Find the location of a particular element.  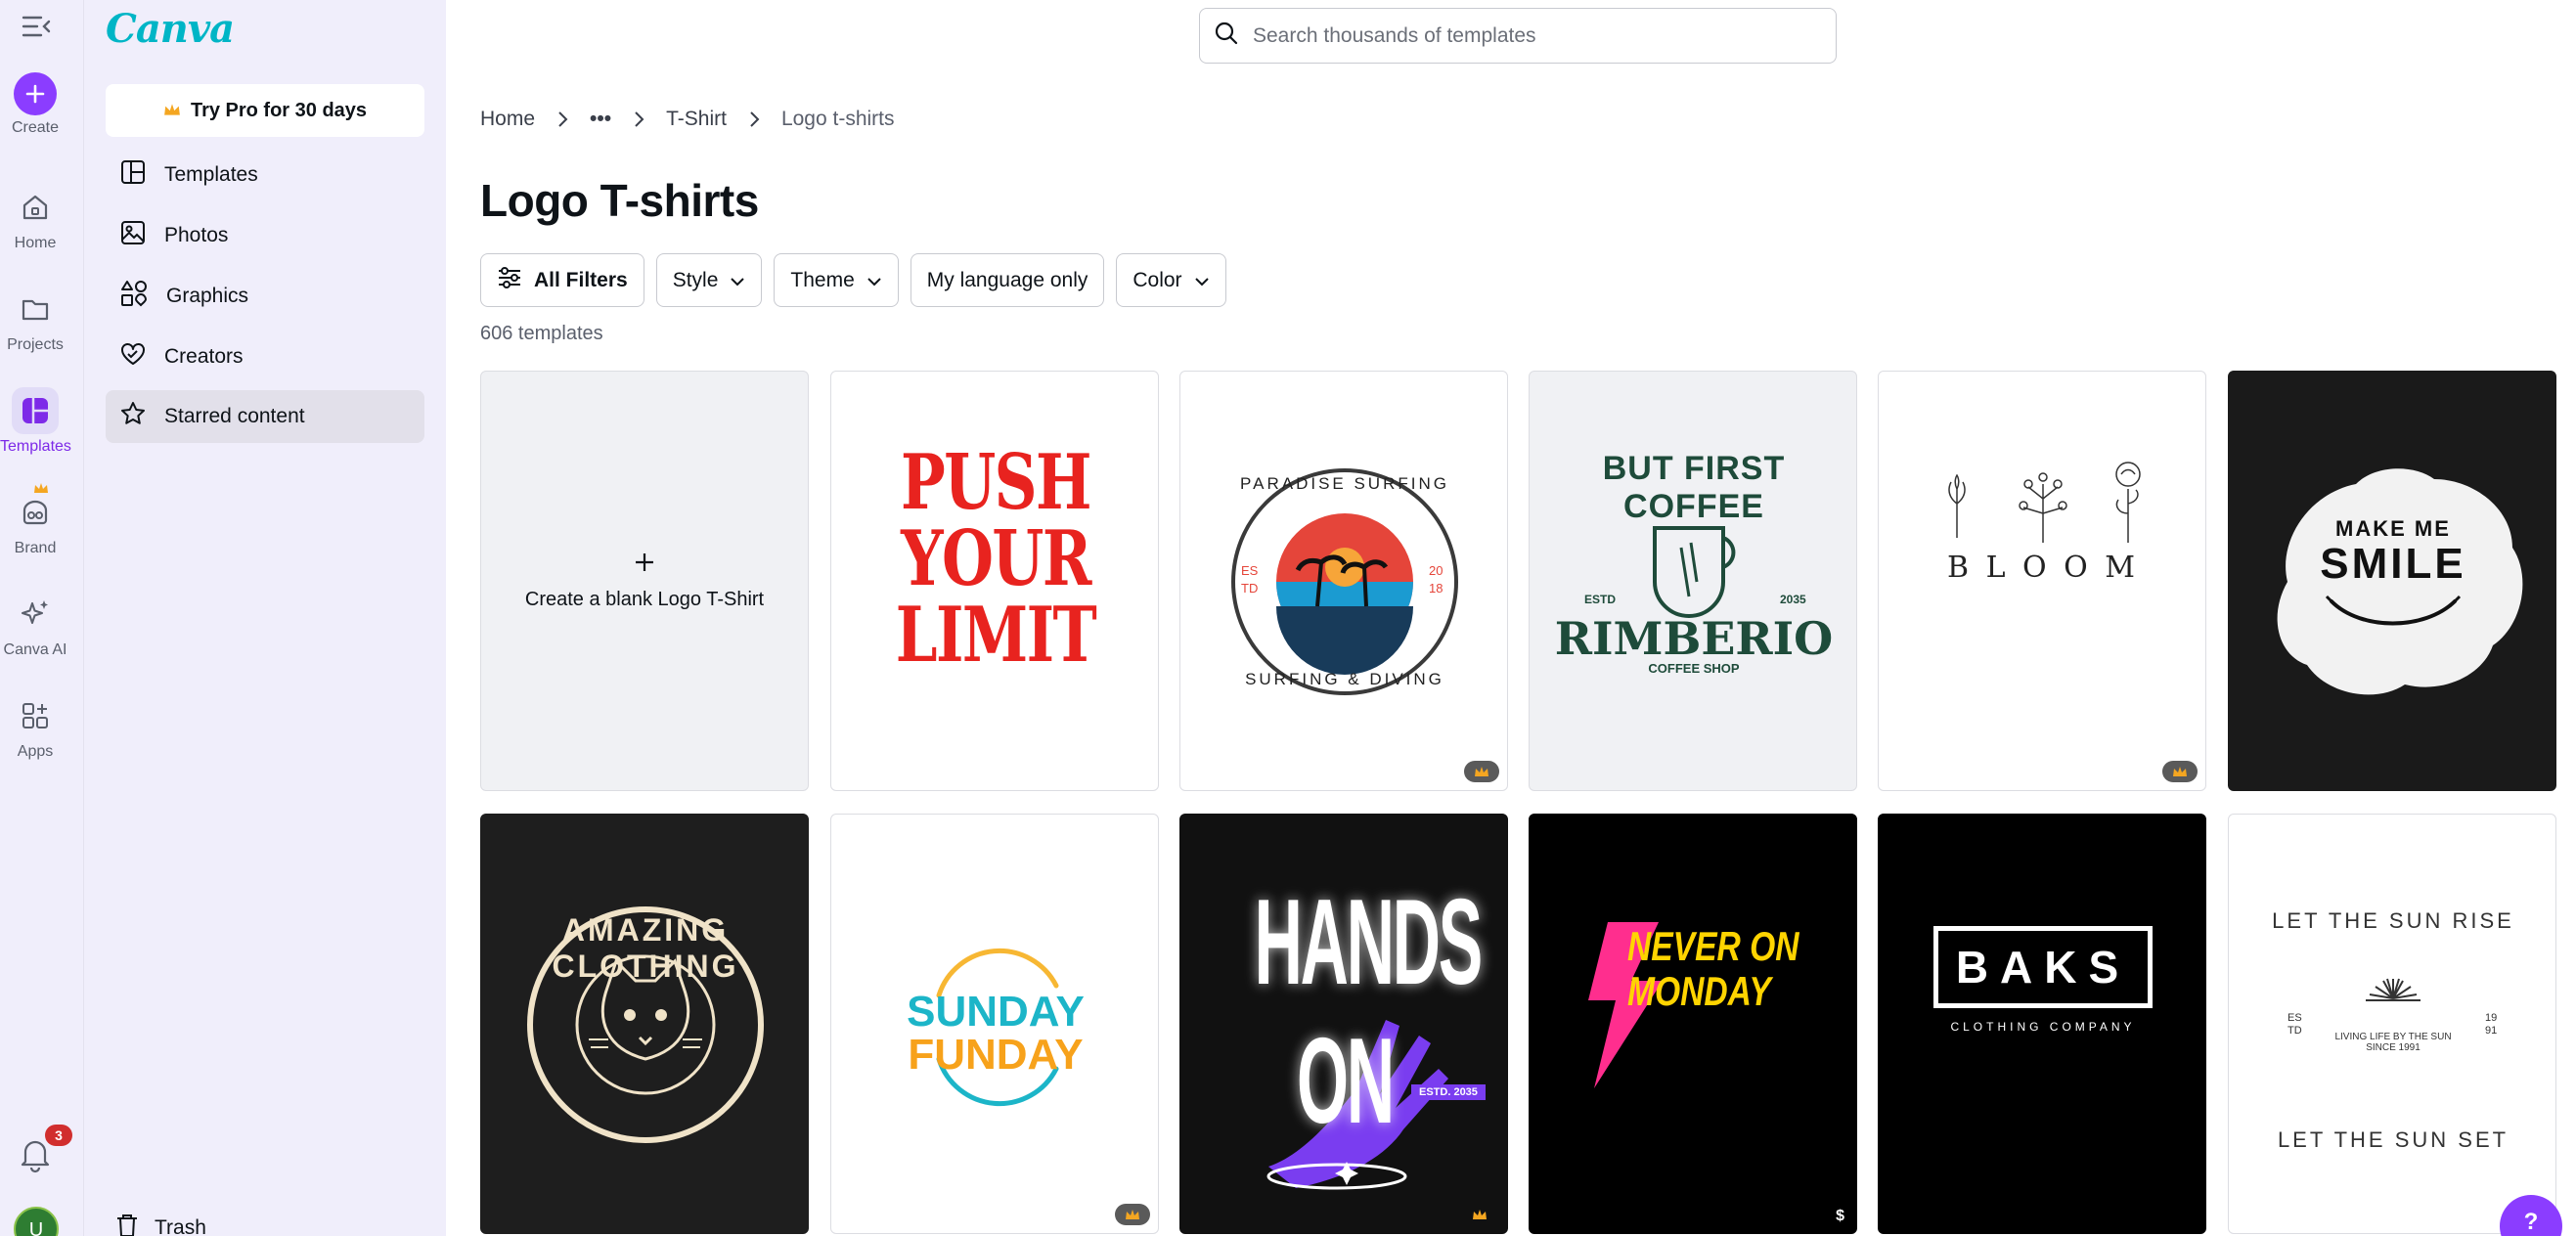

template-text: YOUR is located at coordinates (996, 559).